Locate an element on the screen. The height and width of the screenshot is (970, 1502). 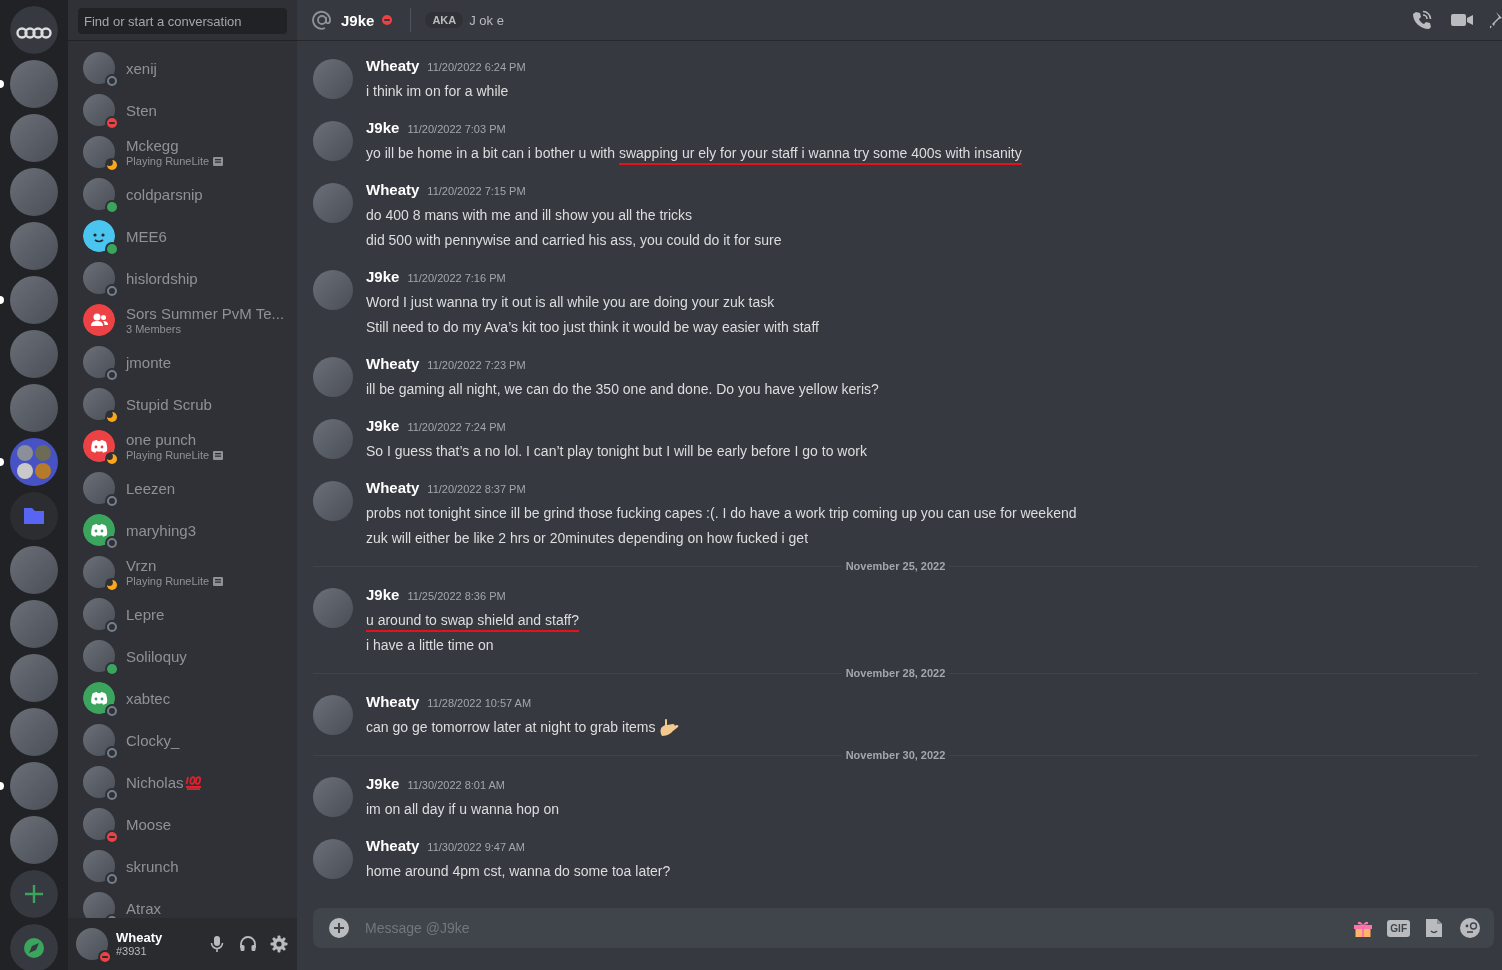
username: Sten is located at coordinates (141, 110).